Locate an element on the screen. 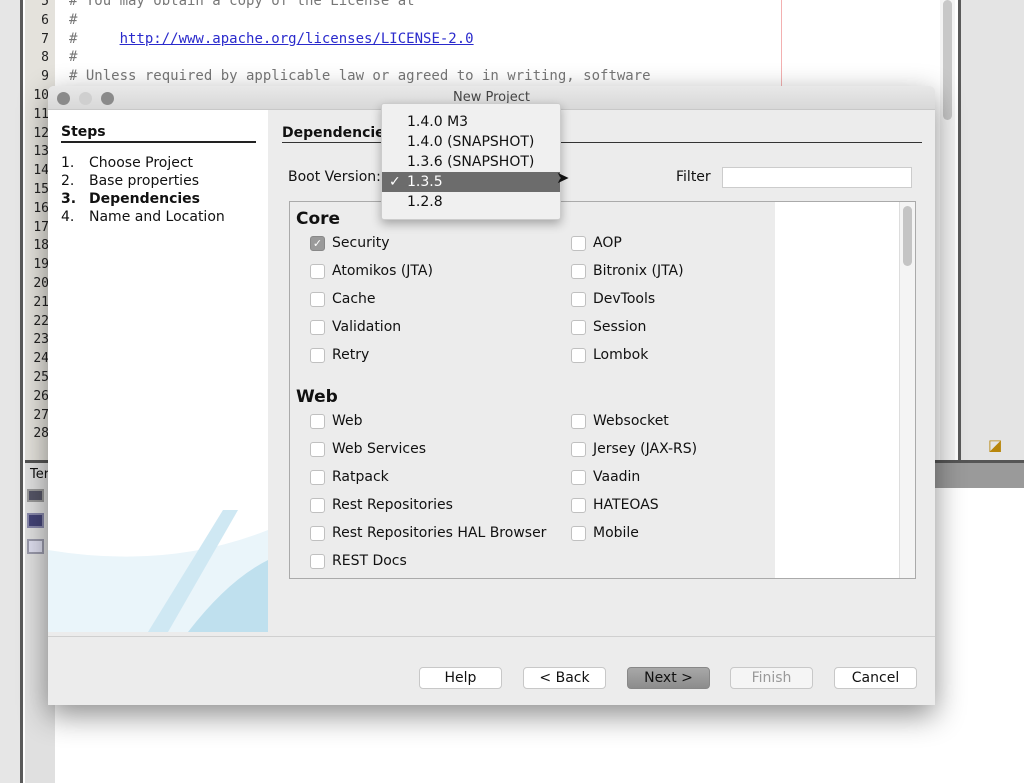 Image resolution: width=1024 pixels, height=783 pixels. right-panel is located at coordinates (991, 230).